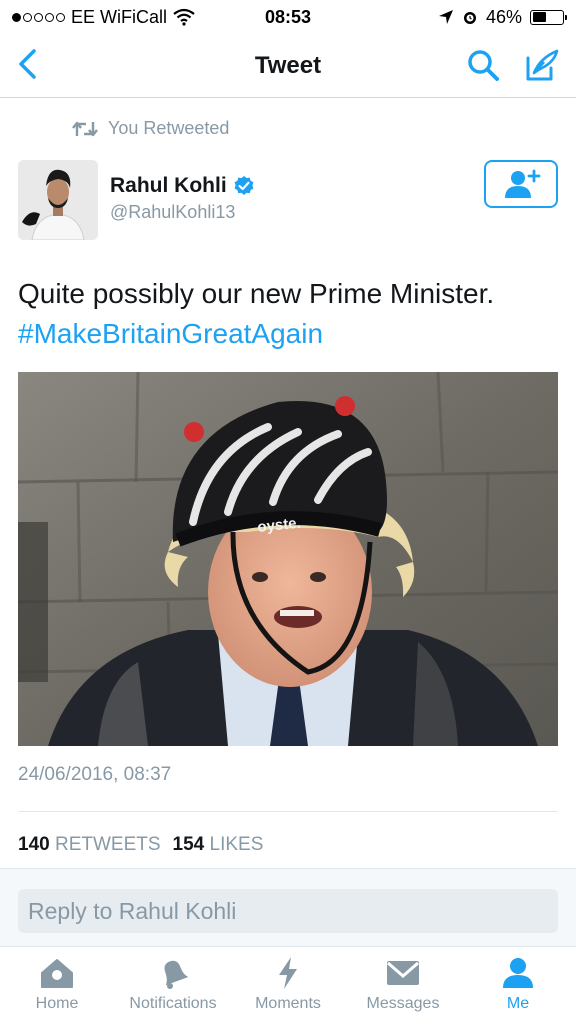 This screenshot has width=576, height=1024. Describe the element at coordinates (236, 844) in the screenshot. I see `likes-label: LIKES` at that location.